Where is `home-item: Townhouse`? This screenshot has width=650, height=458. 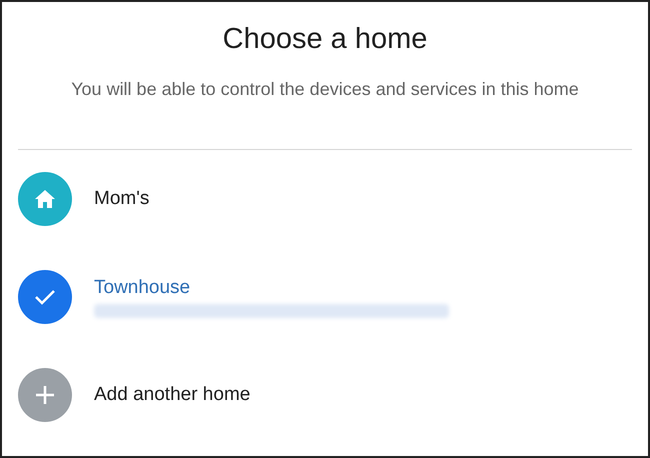 home-item: Townhouse is located at coordinates (333, 297).